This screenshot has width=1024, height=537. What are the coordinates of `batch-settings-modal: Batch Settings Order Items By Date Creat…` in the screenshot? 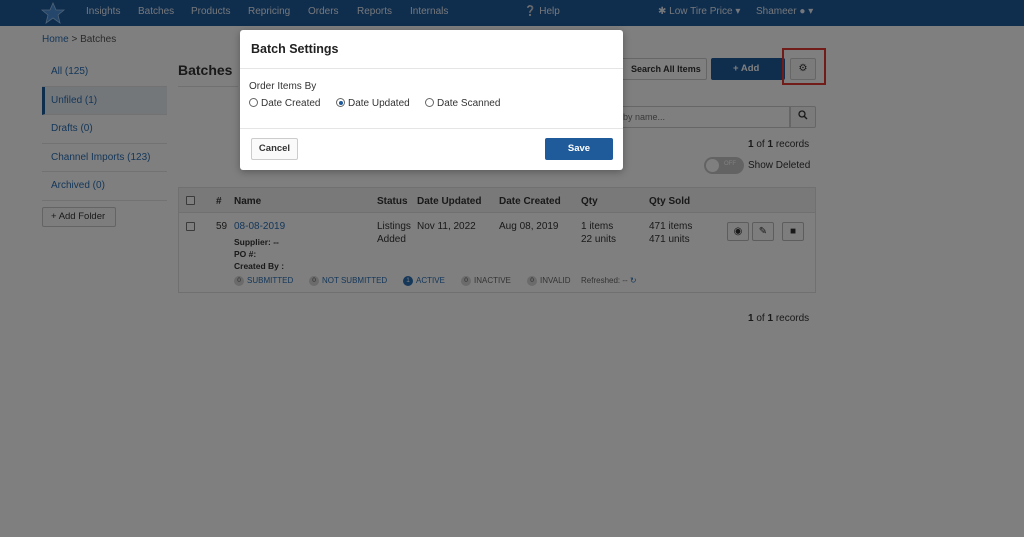 It's located at (431, 100).